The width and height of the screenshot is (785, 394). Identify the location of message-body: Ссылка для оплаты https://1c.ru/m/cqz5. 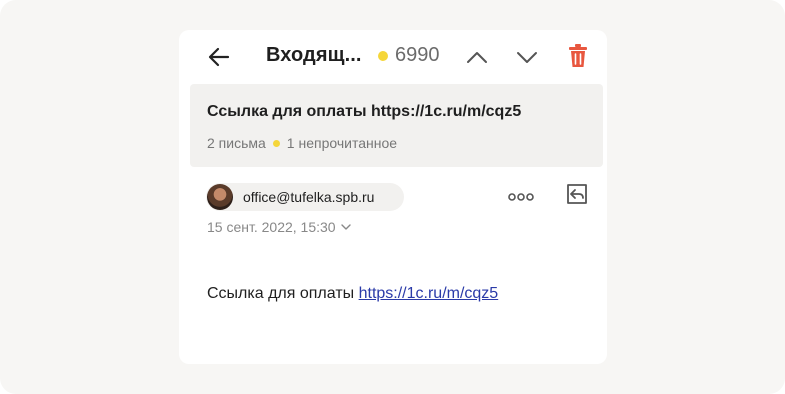
(352, 294).